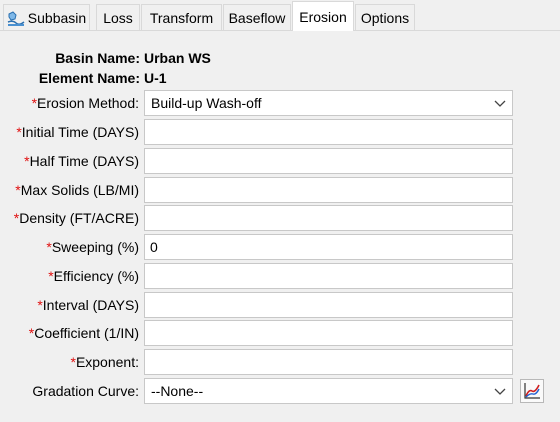 The height and width of the screenshot is (422, 560). I want to click on tab-label: Baseflow, so click(257, 17).